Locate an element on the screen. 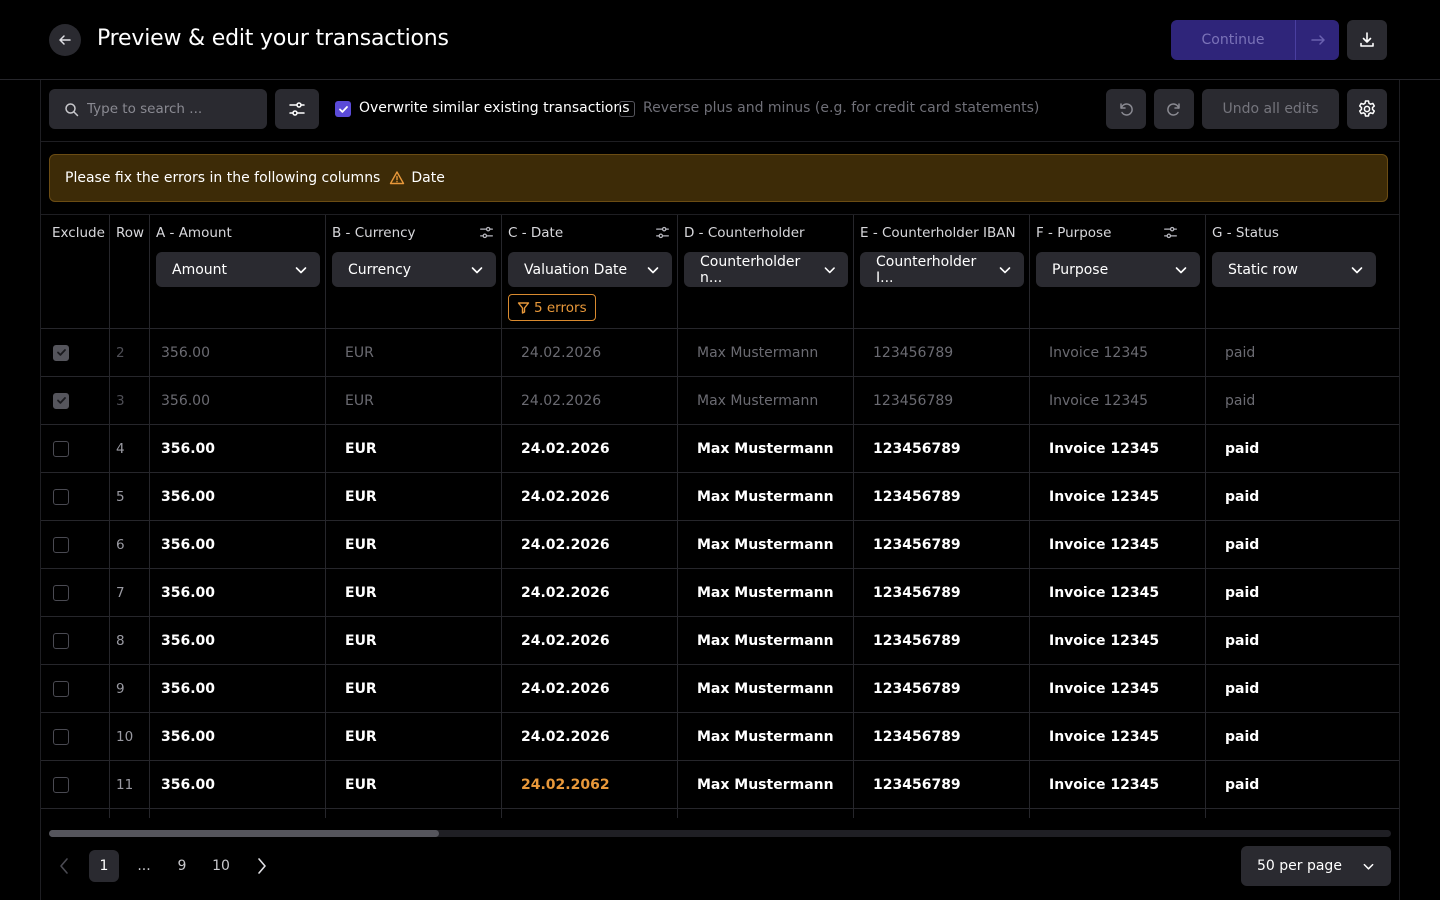  horizontal-scrollbar-thumb is located at coordinates (244, 833).